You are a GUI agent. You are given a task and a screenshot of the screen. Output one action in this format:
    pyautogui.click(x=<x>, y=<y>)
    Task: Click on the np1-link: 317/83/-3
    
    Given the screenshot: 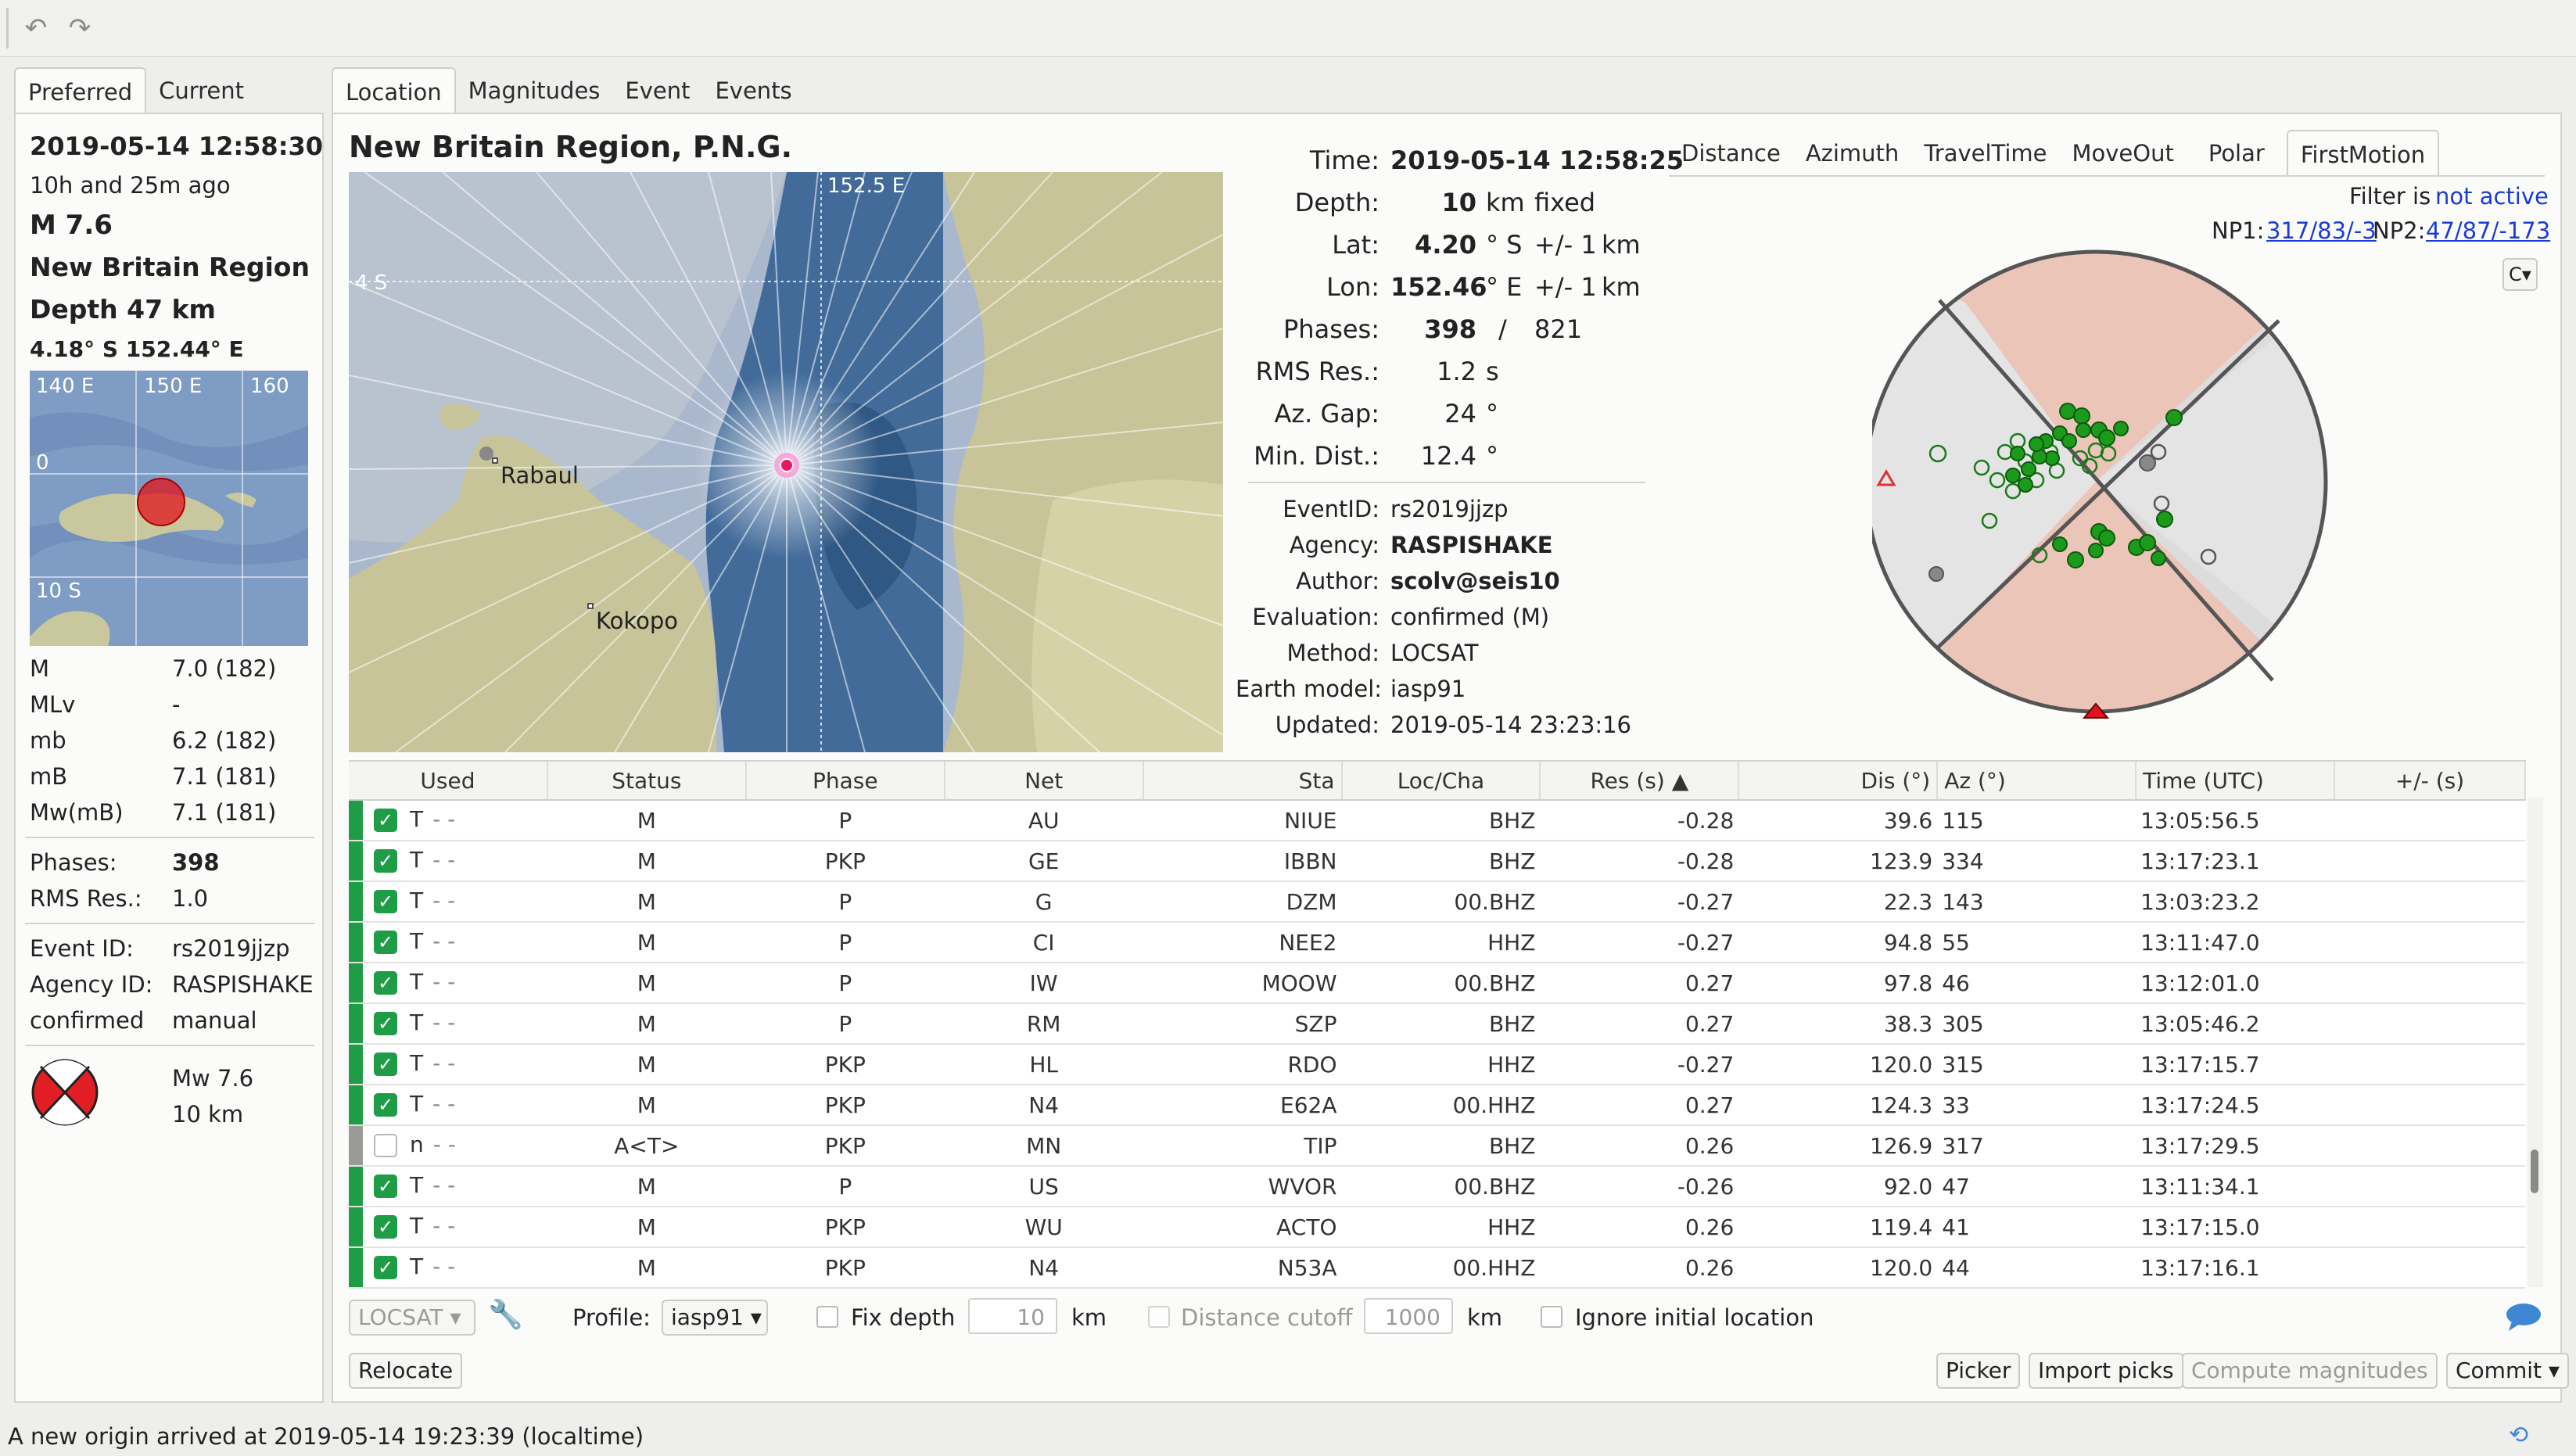 What is the action you would take?
    pyautogui.click(x=2321, y=230)
    